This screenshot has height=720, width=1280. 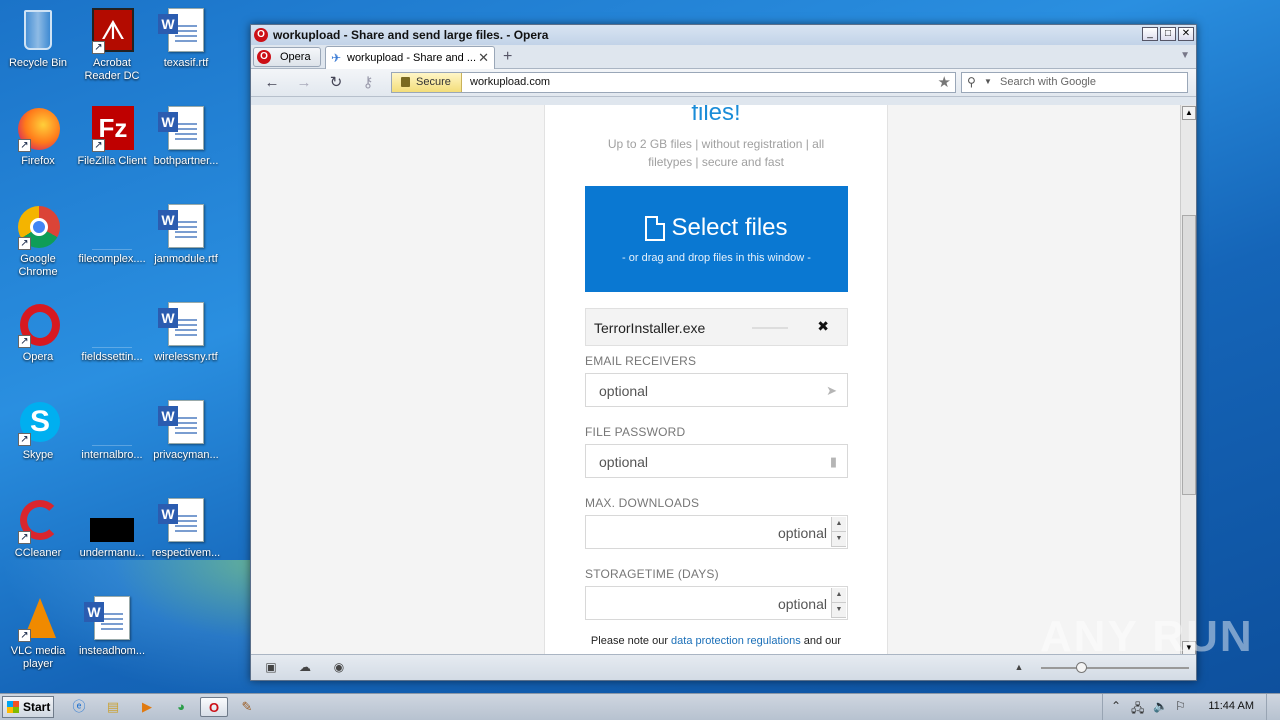 I want to click on new-tab-button: +, so click(x=507, y=57).